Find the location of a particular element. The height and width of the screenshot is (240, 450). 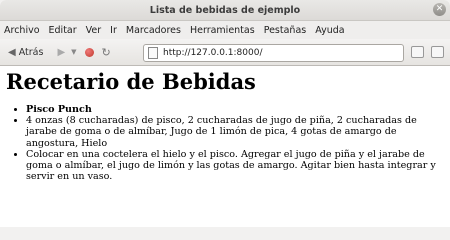

navigation-toolbar: ◀ Atrás ▶ ▼ ↻ http://127.0.0.1:8000/ is located at coordinates (225, 52).